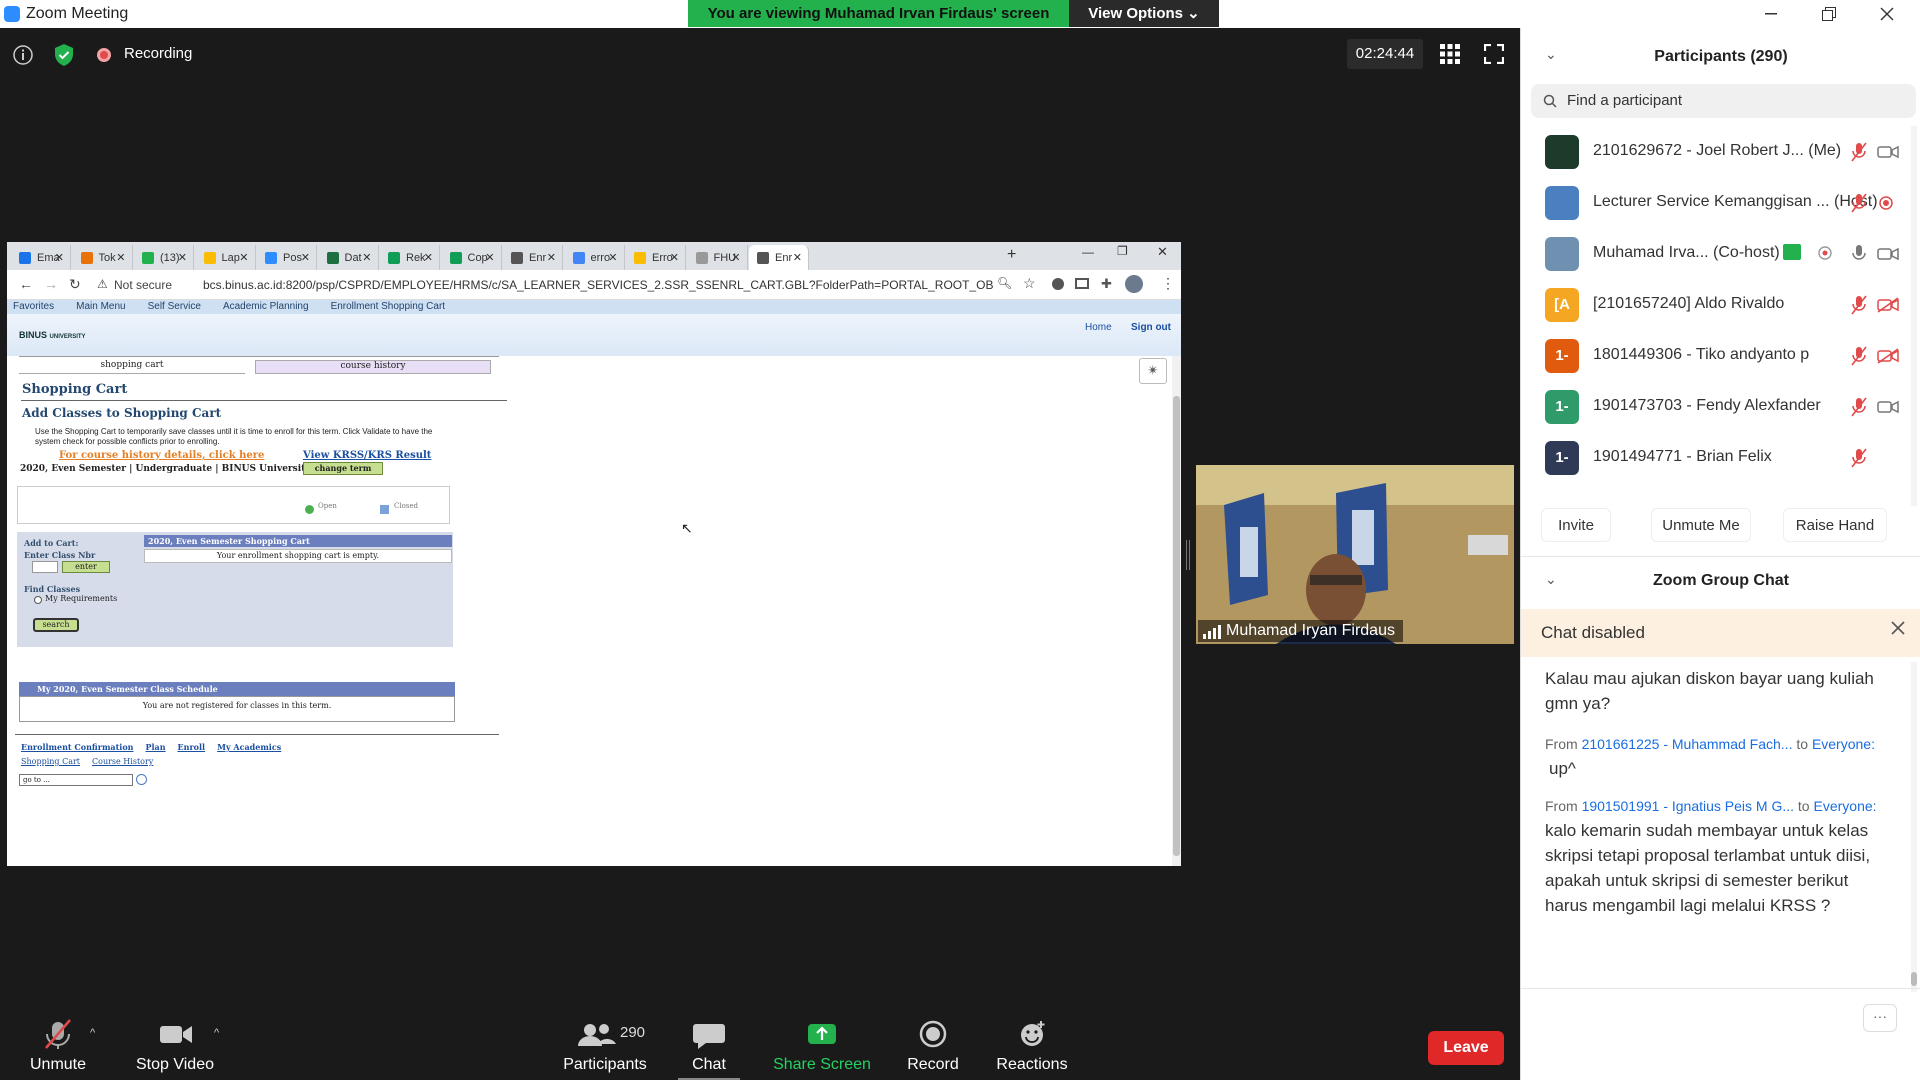 Image resolution: width=1920 pixels, height=1080 pixels. What do you see at coordinates (33, 306) in the screenshot?
I see `ps-nav-item: Favorites` at bounding box center [33, 306].